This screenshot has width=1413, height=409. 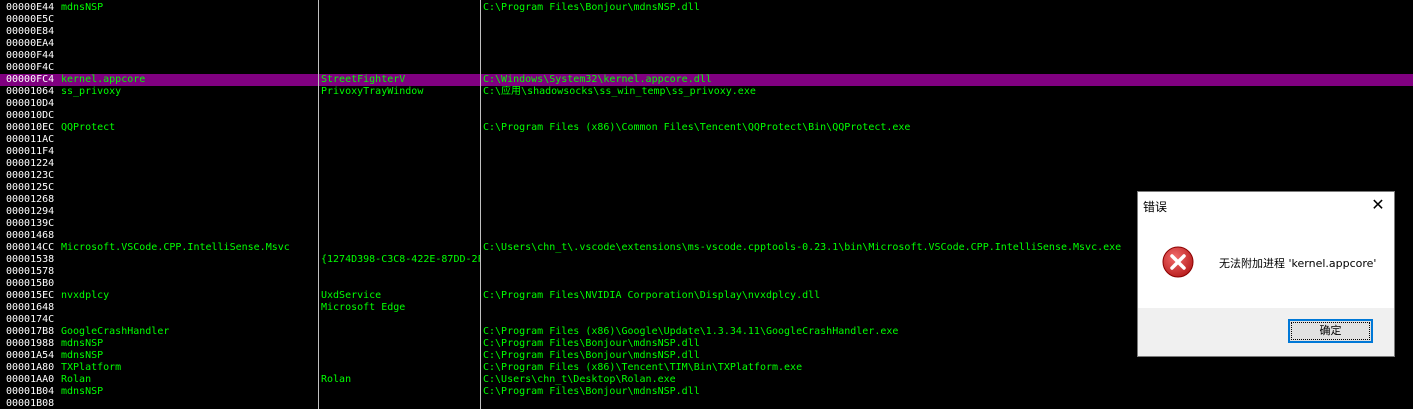 What do you see at coordinates (30, 7) in the screenshot?
I see `pid-cell: 00000E44` at bounding box center [30, 7].